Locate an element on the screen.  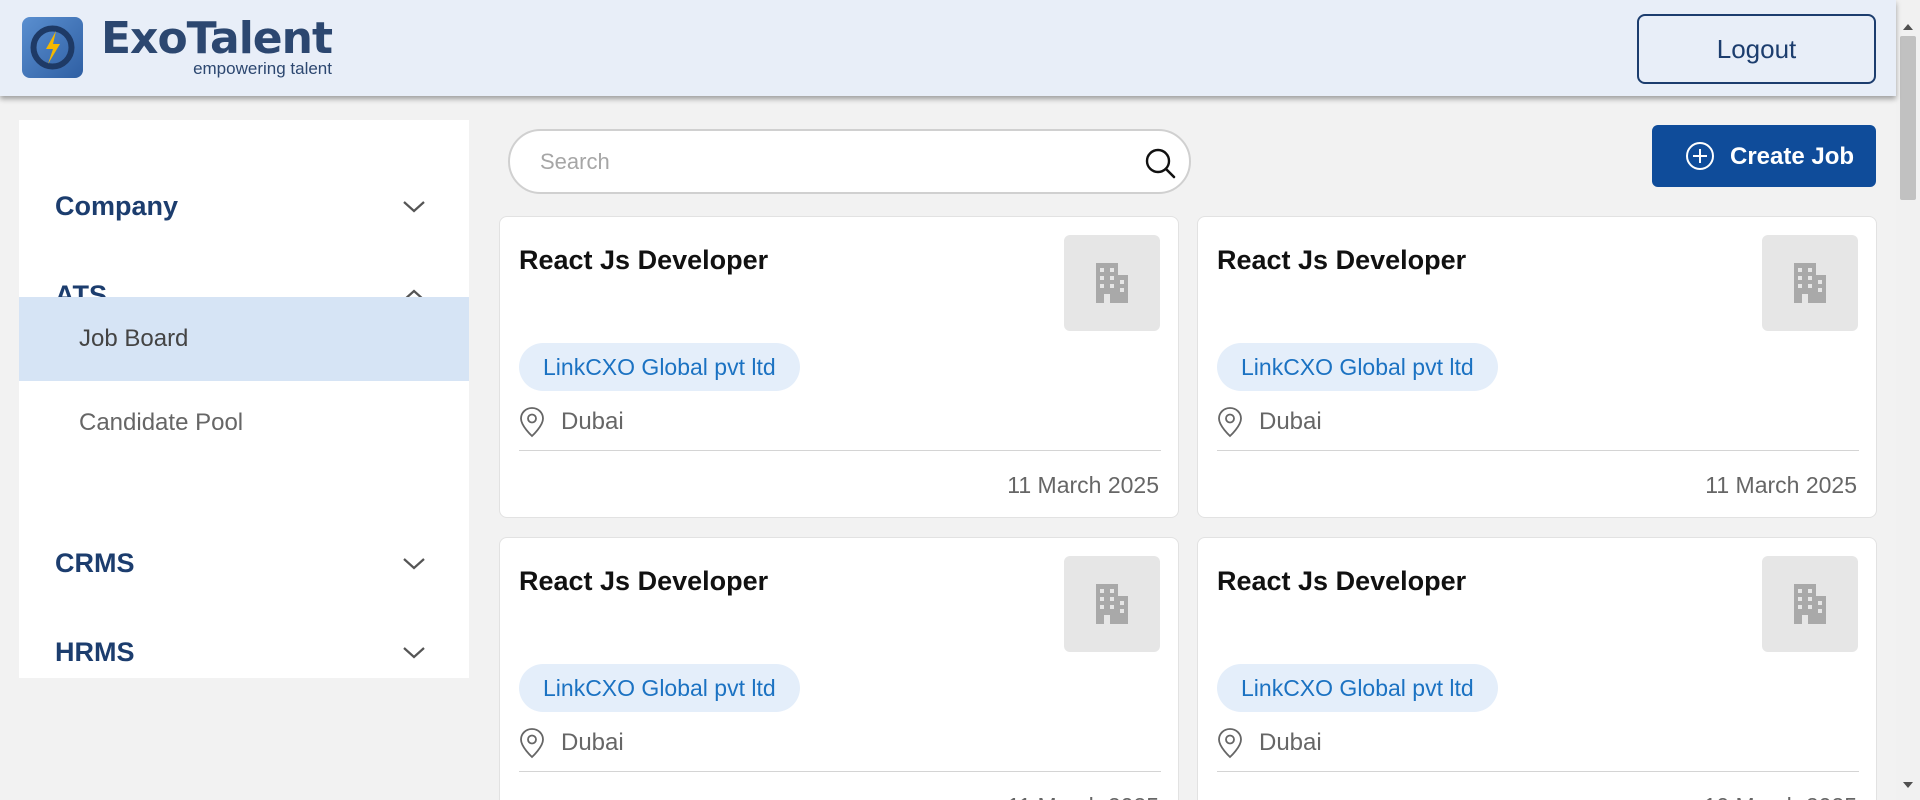
sidebar-item-crms: CRMS is located at coordinates (244, 563).